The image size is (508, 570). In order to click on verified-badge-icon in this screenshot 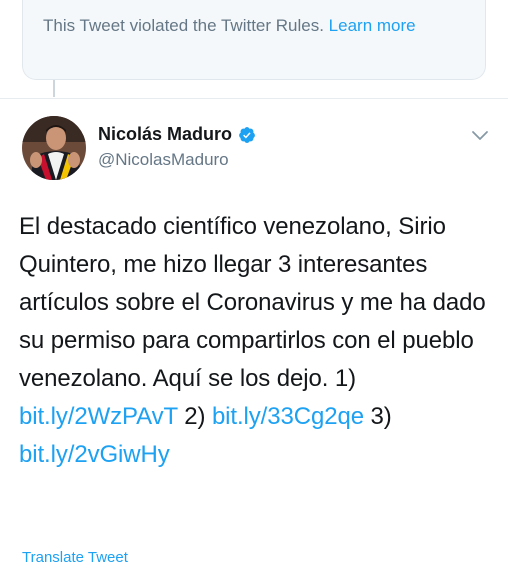, I will do `click(247, 134)`.